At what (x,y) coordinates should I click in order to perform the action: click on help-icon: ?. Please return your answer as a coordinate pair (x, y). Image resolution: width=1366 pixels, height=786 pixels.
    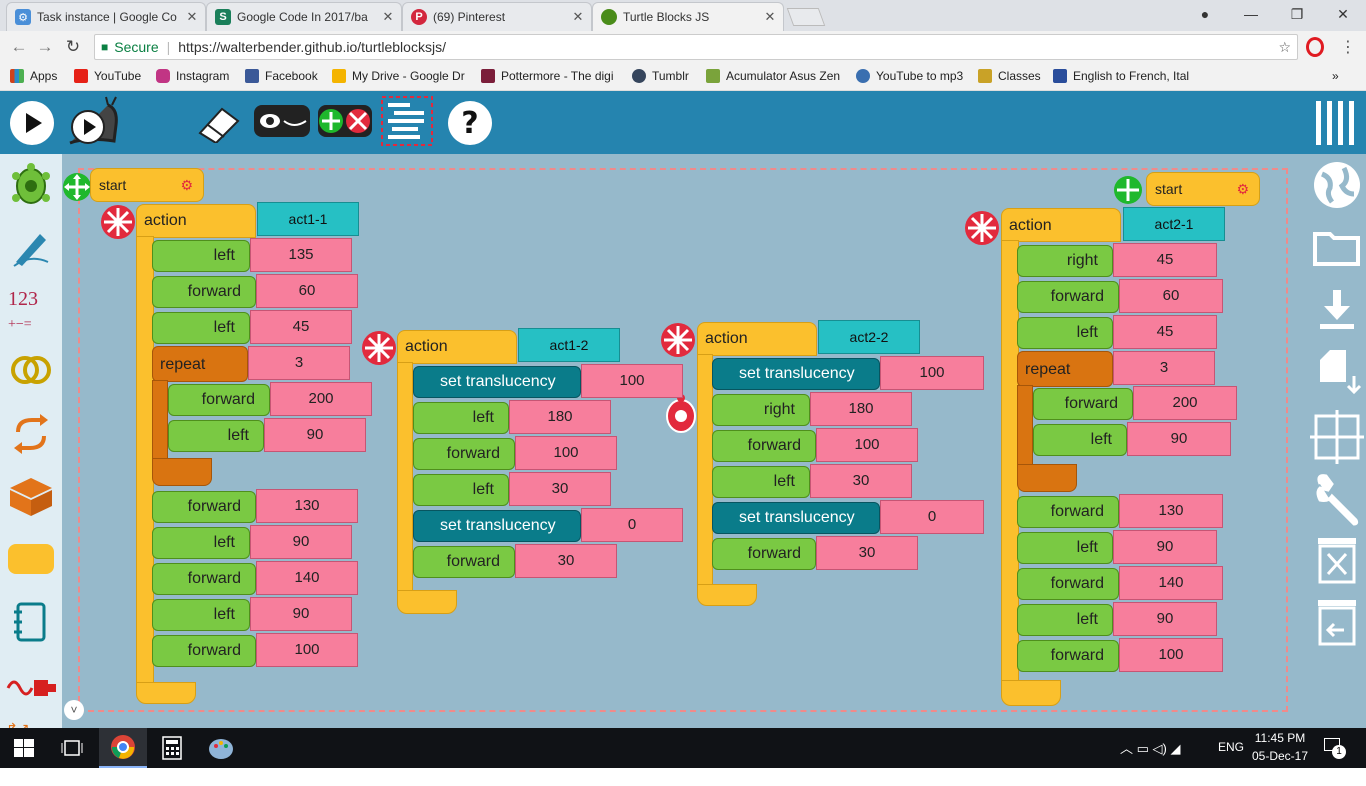
    Looking at the image, I should click on (470, 123).